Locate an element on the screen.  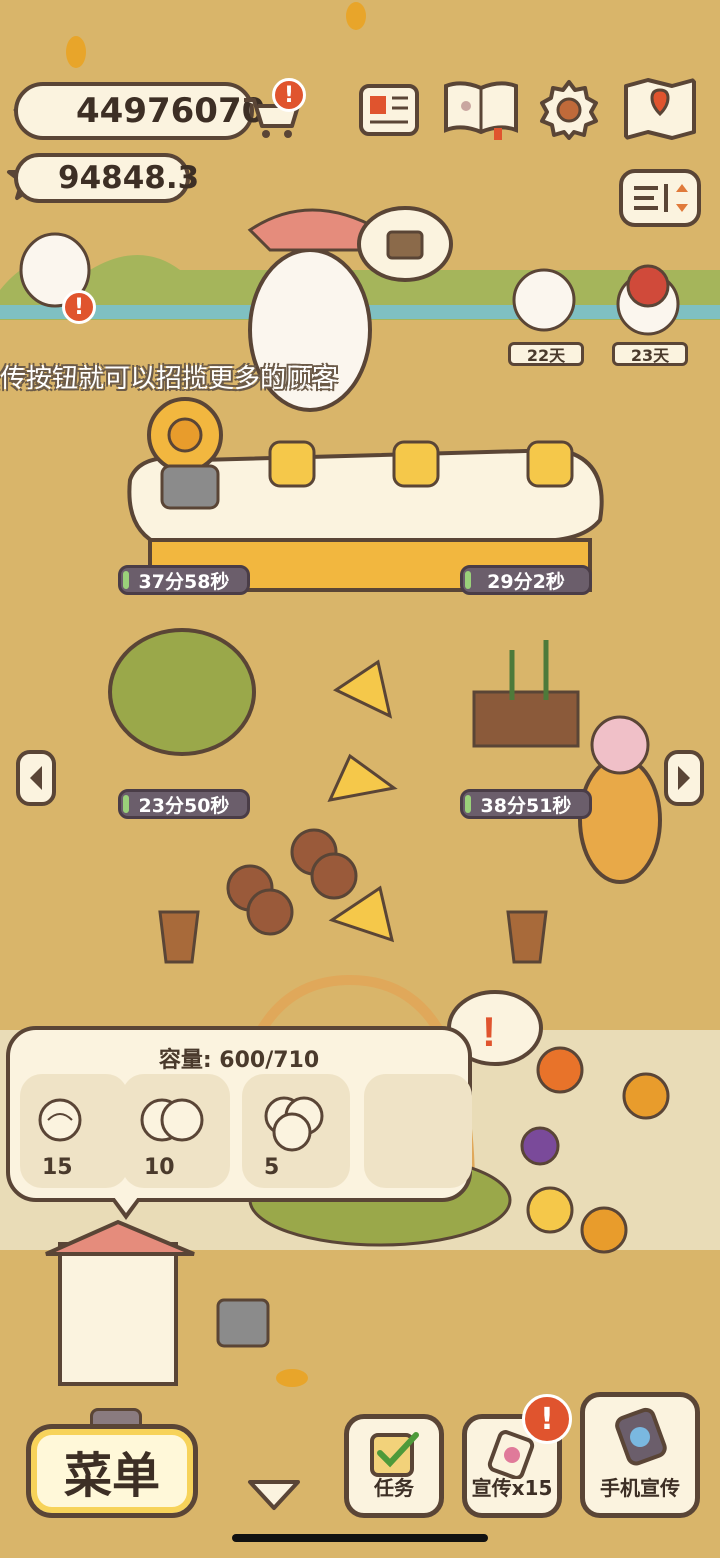
item-timer: 29分2秒 is located at coordinates (526, 580).